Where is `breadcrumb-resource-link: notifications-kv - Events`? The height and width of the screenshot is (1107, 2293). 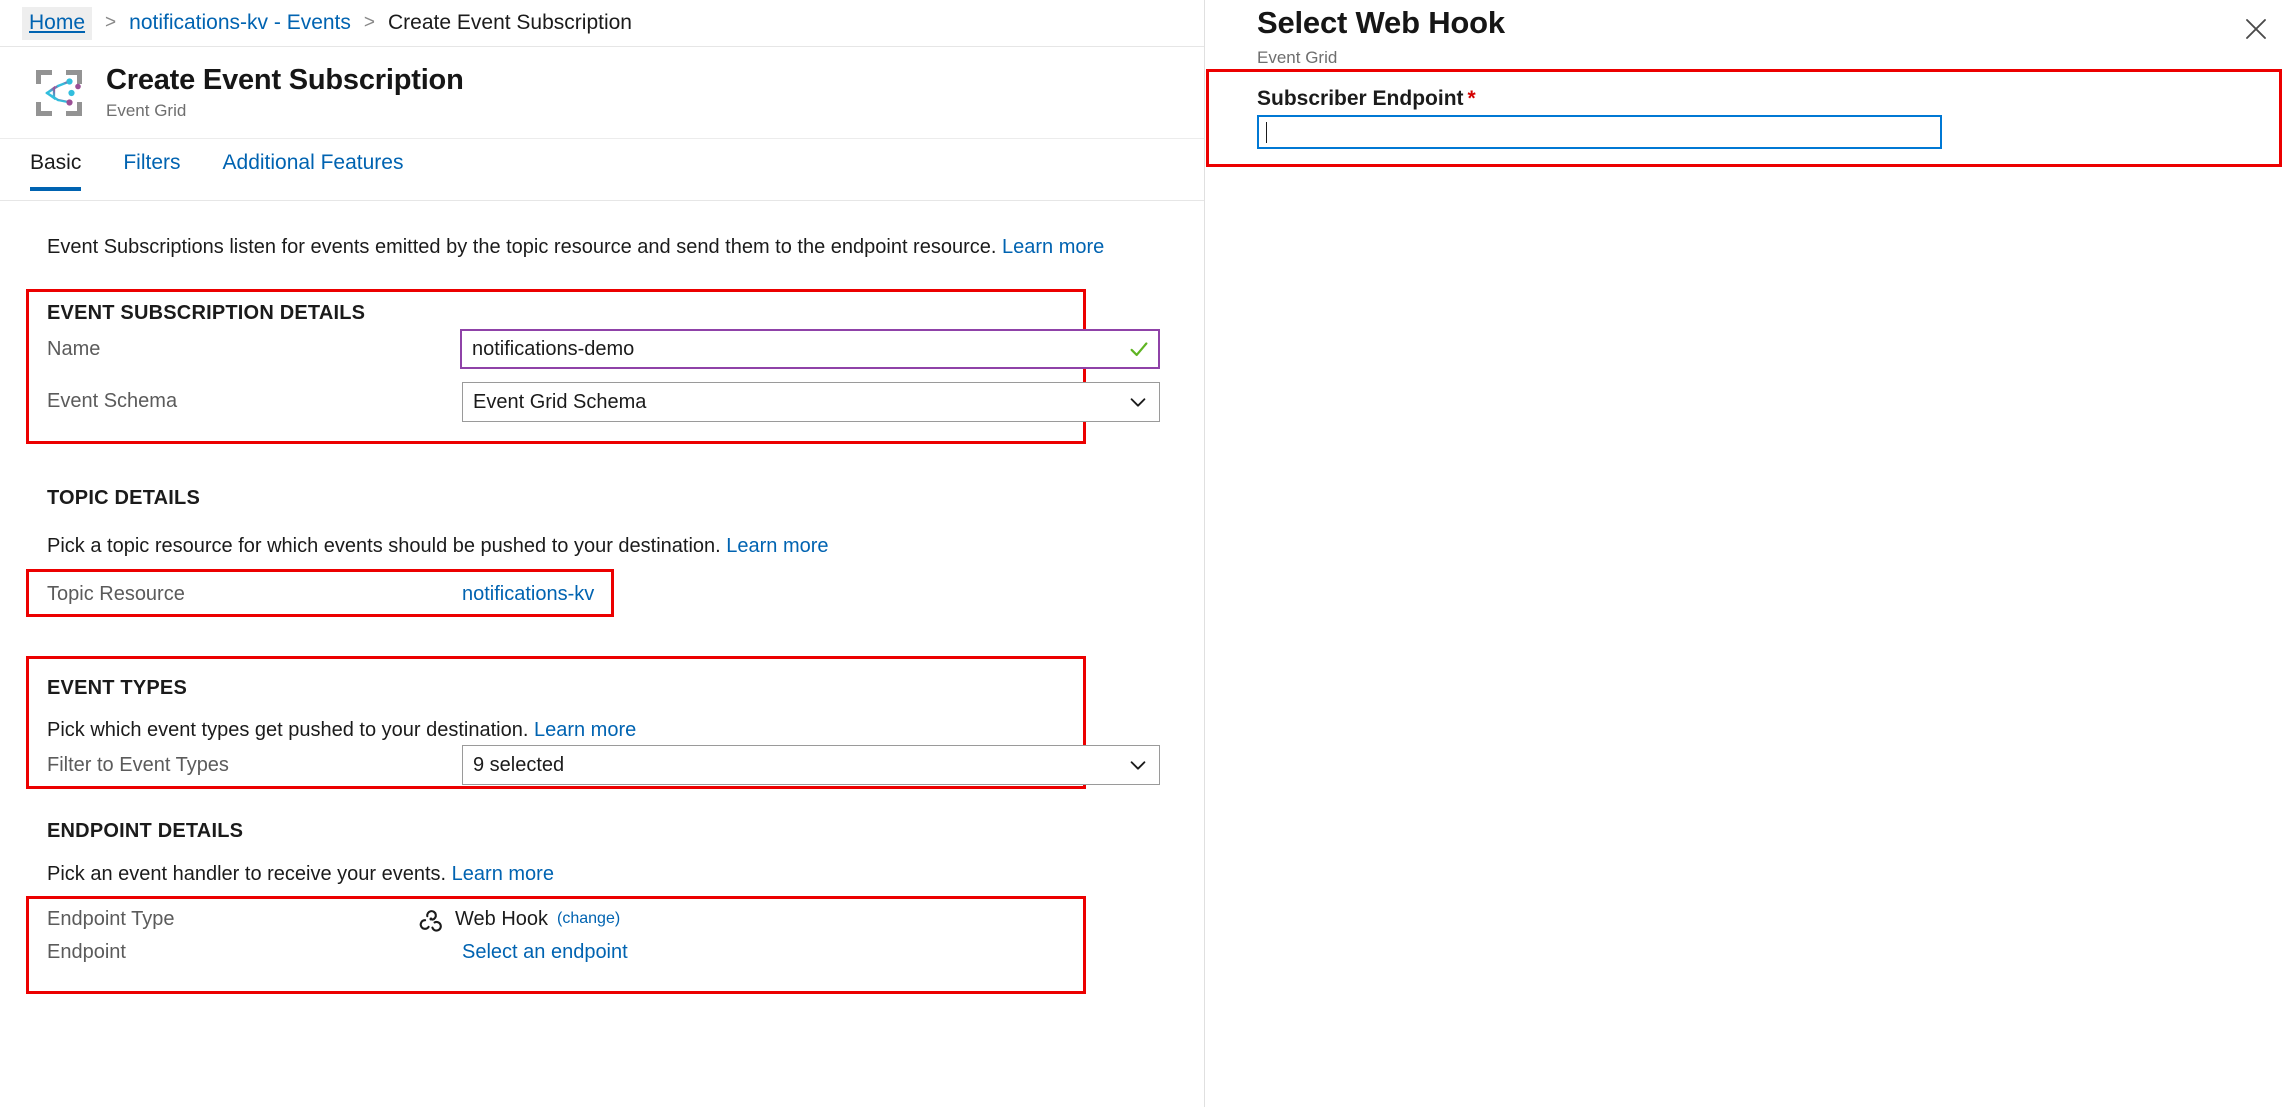 breadcrumb-resource-link: notifications-kv - Events is located at coordinates (240, 23).